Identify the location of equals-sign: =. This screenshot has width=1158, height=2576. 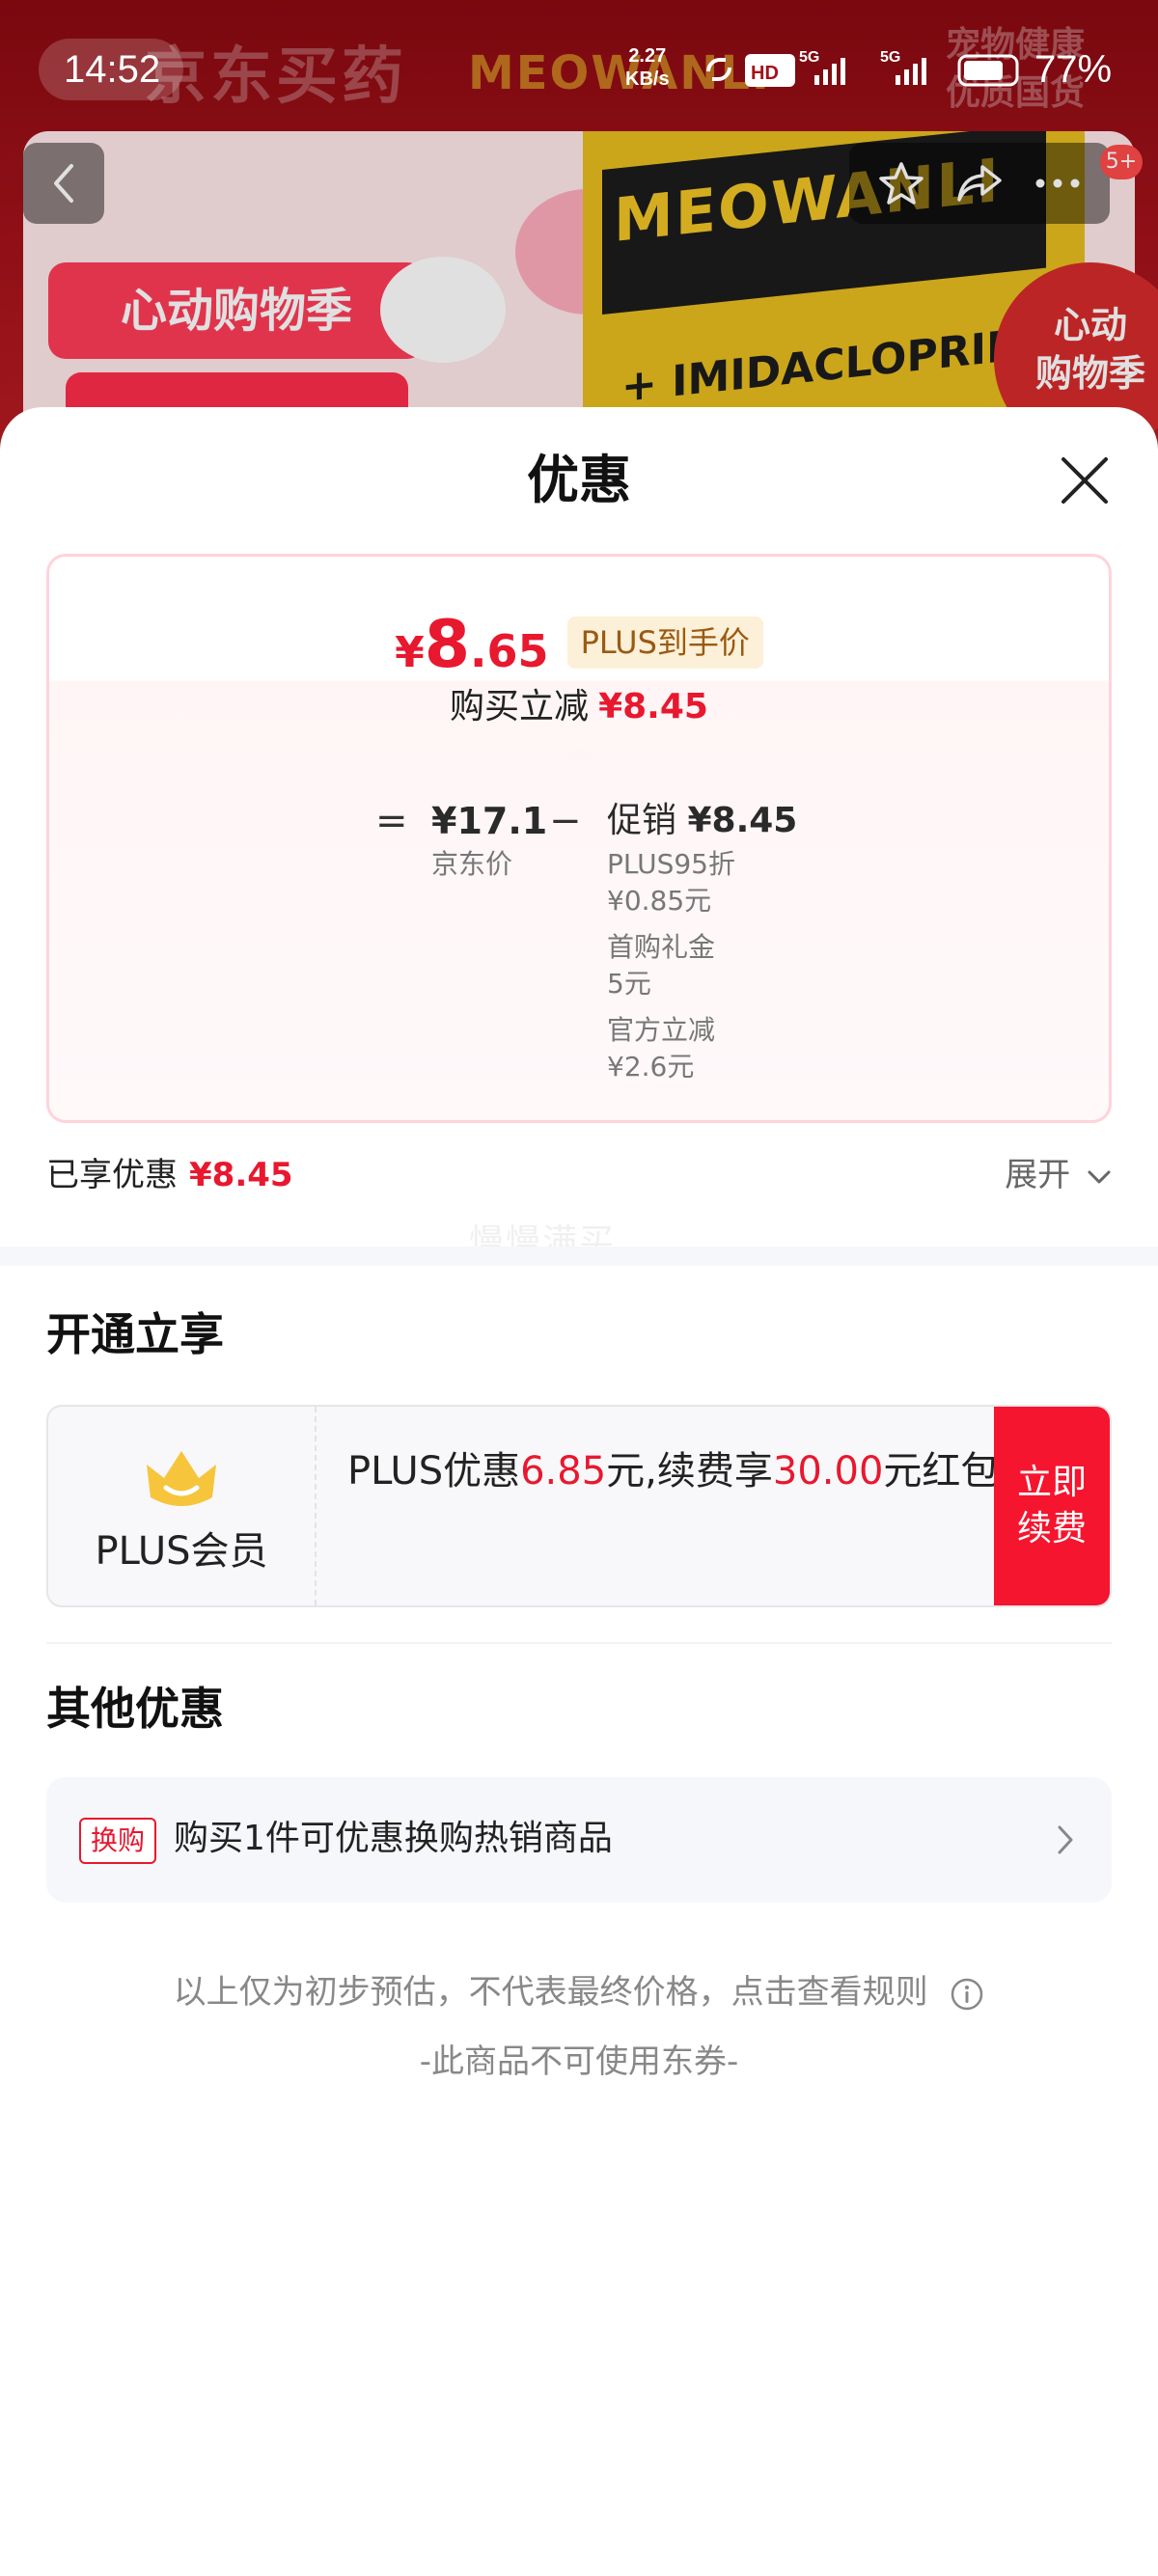
(391, 821).